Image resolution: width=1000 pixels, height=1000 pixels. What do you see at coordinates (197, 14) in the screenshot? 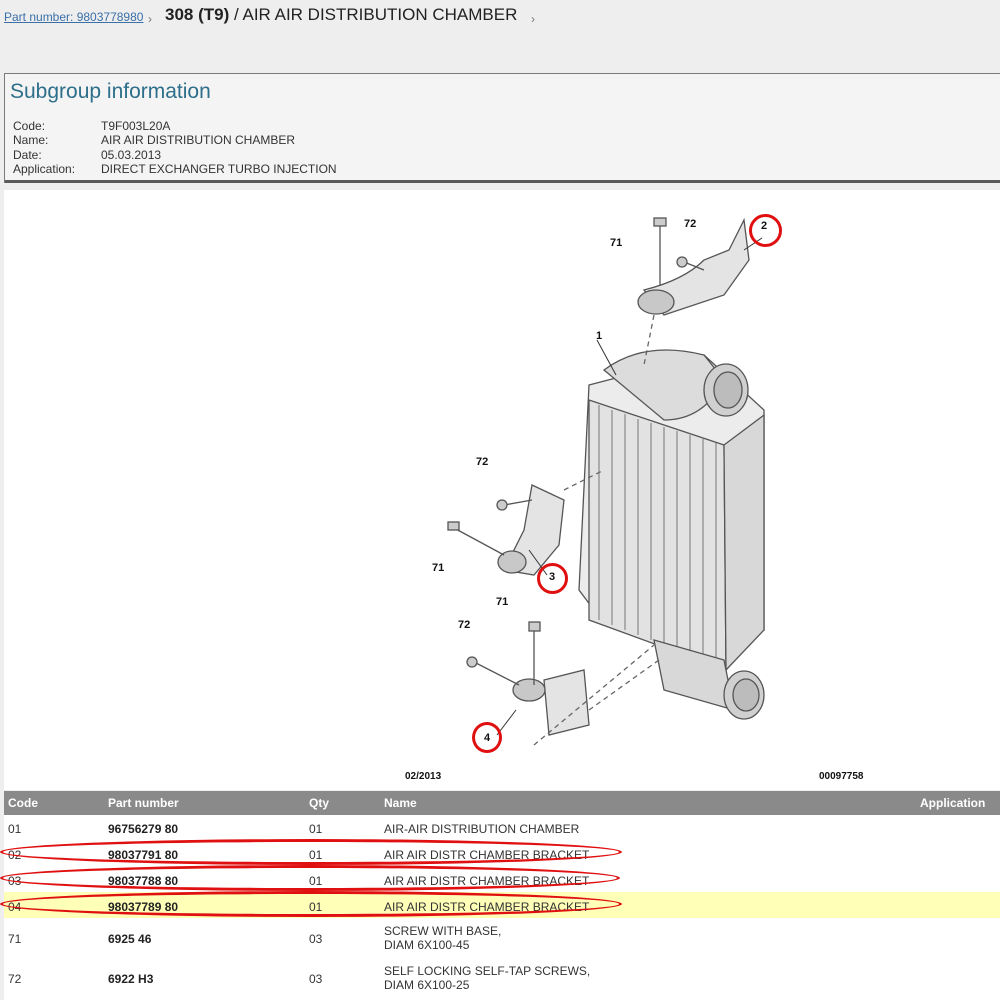
I see `model-label: 308 (T9)` at bounding box center [197, 14].